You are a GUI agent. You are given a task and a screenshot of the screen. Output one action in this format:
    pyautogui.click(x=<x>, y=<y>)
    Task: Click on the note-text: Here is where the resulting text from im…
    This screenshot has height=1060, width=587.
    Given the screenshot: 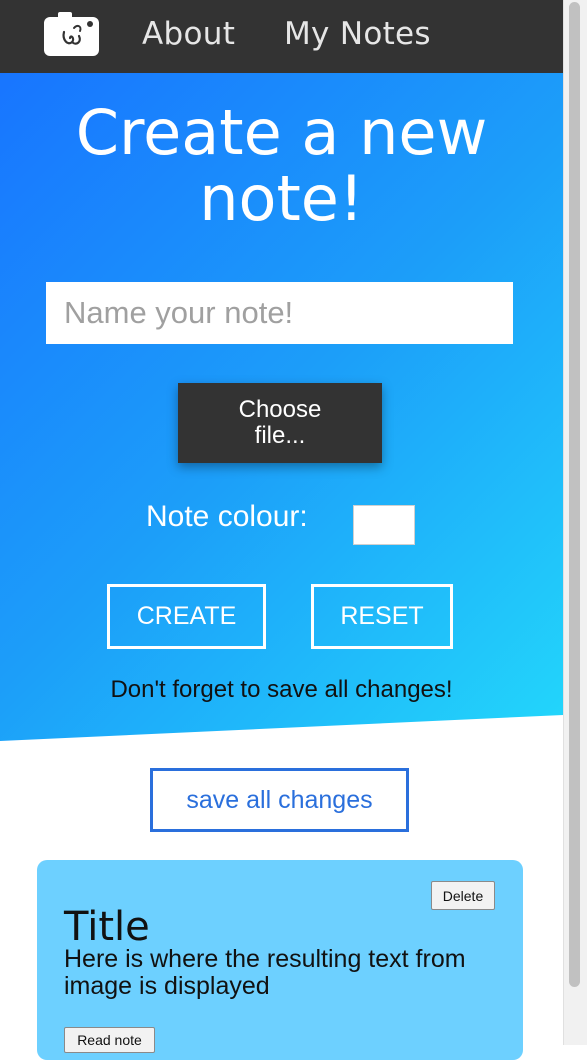 What is the action you would take?
    pyautogui.click(x=265, y=972)
    